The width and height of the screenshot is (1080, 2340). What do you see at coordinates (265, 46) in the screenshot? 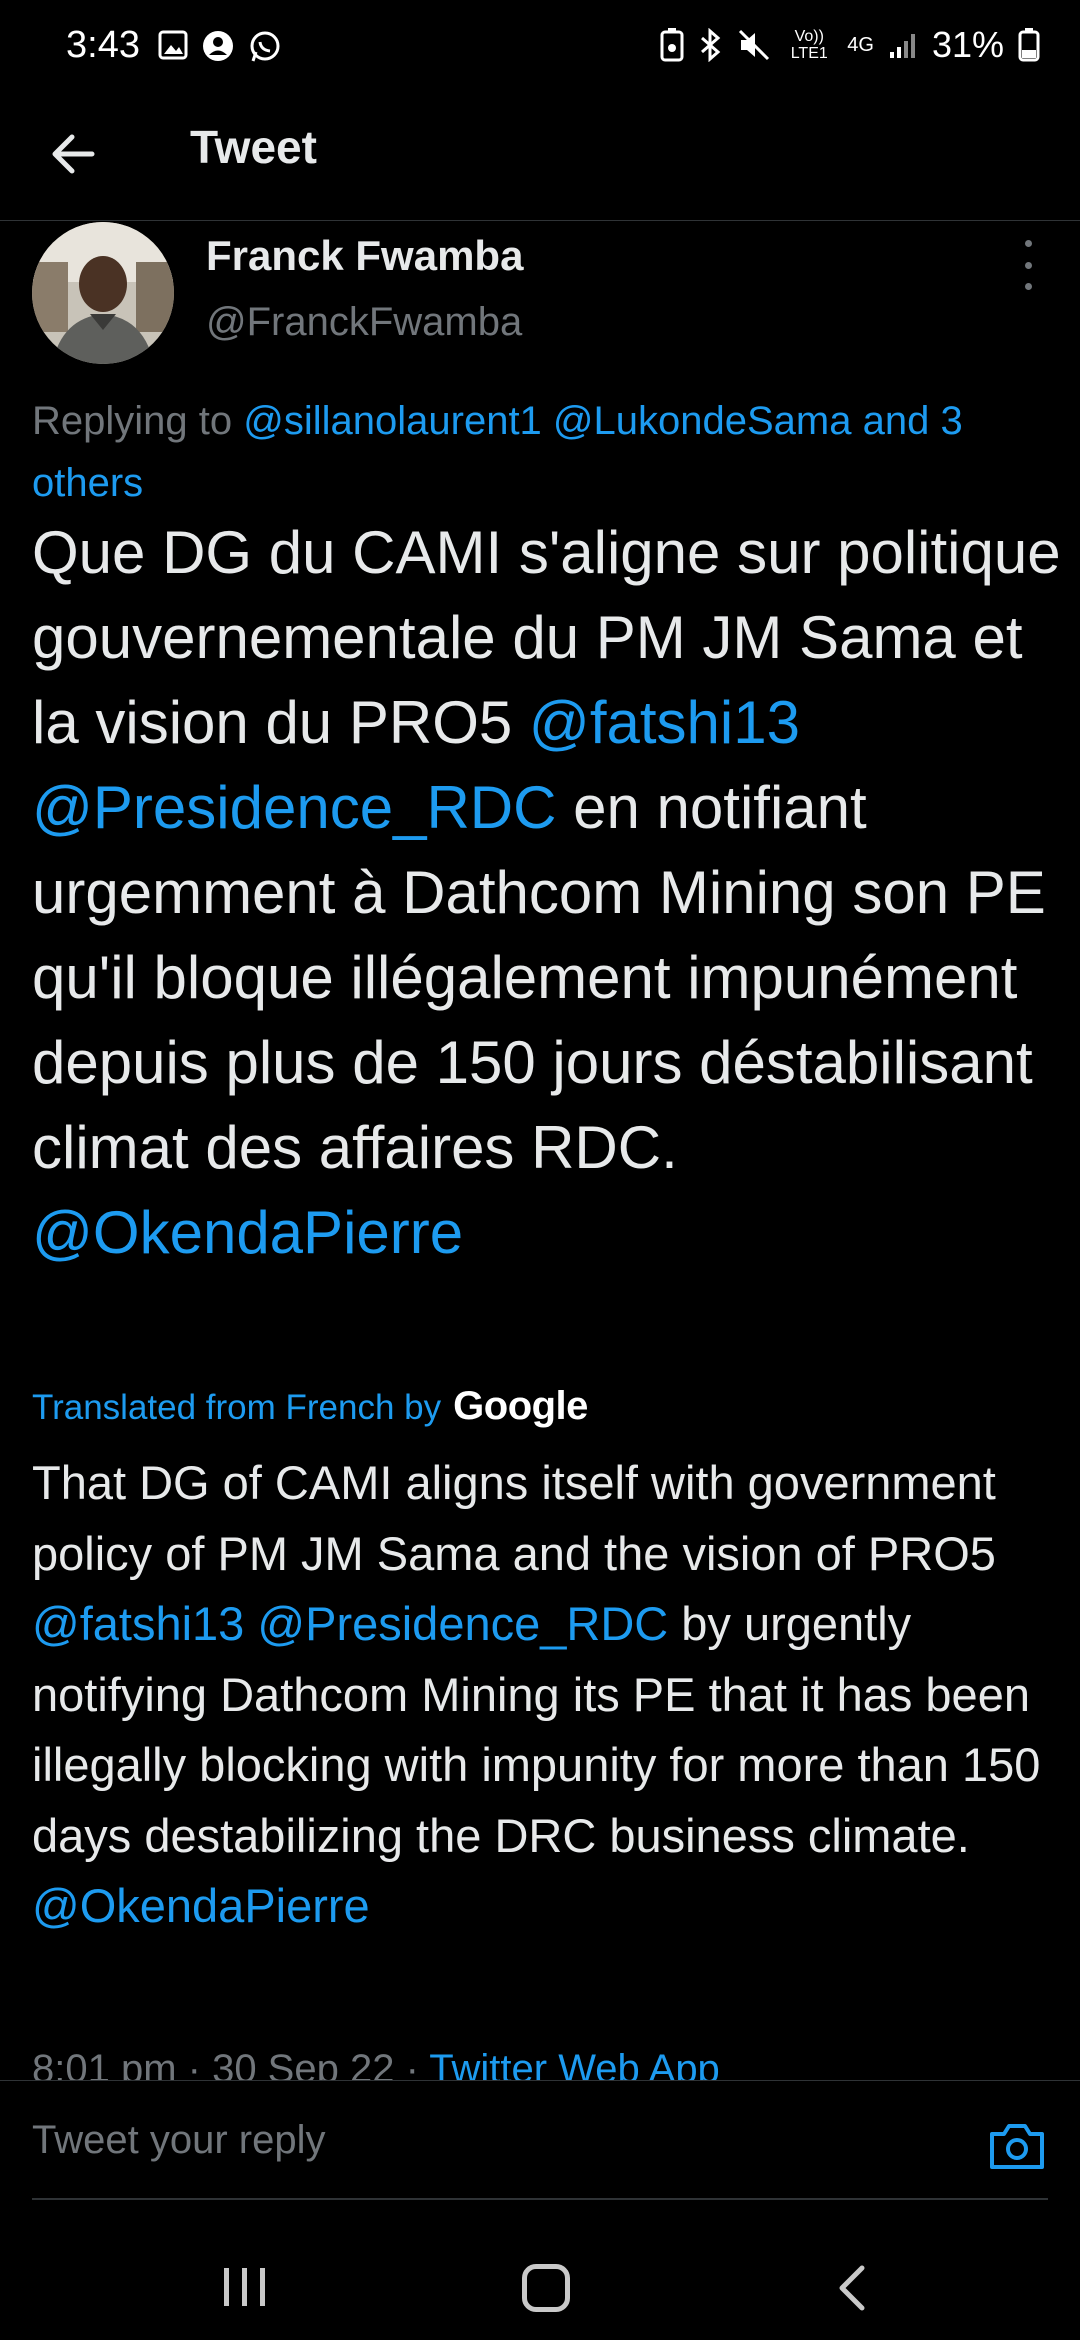
I see `whatsapp-icon` at bounding box center [265, 46].